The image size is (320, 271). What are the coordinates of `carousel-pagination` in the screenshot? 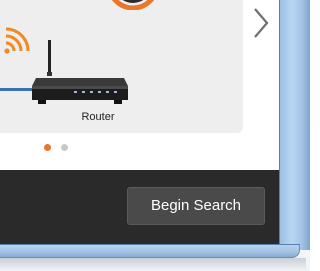 It's located at (56, 148).